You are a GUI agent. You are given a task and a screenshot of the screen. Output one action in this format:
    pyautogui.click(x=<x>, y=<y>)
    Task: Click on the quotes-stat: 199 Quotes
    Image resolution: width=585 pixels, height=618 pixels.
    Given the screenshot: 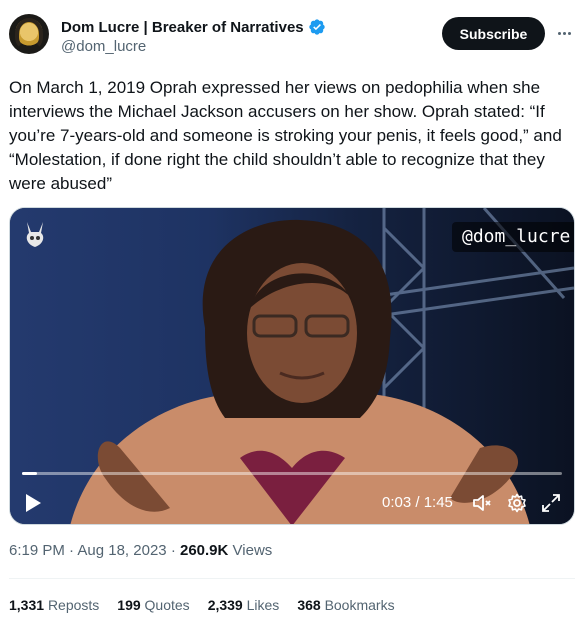 What is the action you would take?
    pyautogui.click(x=153, y=605)
    